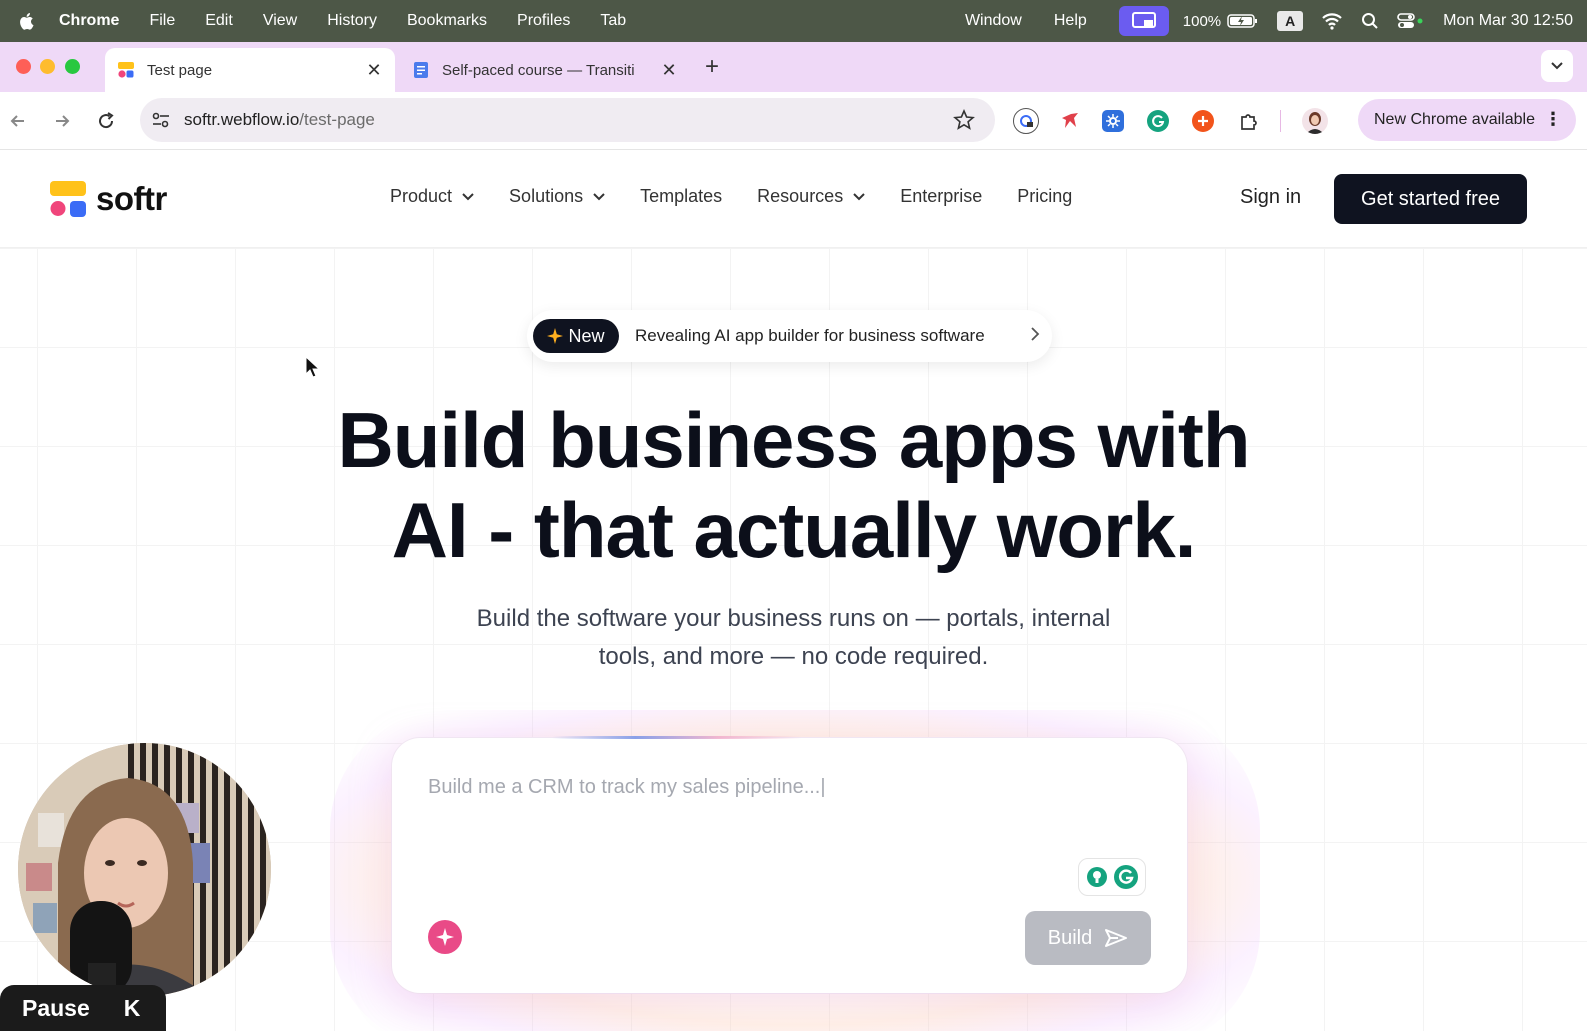 This screenshot has width=1587, height=1031. I want to click on softr-logo-icon, so click(68, 199).